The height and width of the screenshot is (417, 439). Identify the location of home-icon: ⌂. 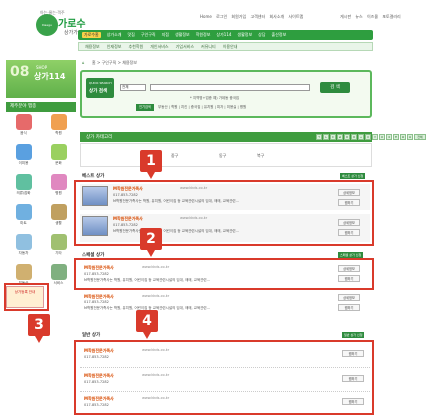
(83, 62).